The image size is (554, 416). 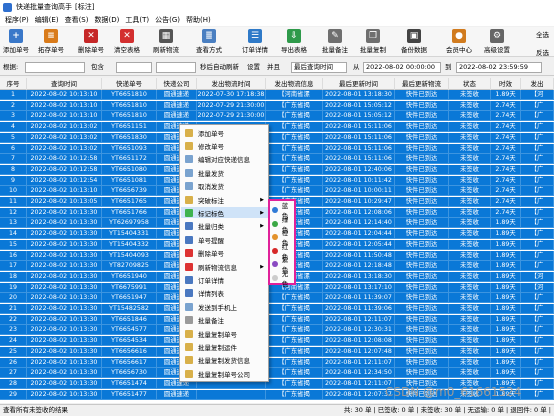 What do you see at coordinates (470, 84) in the screenshot?
I see `column-header-8: 状态` at bounding box center [470, 84].